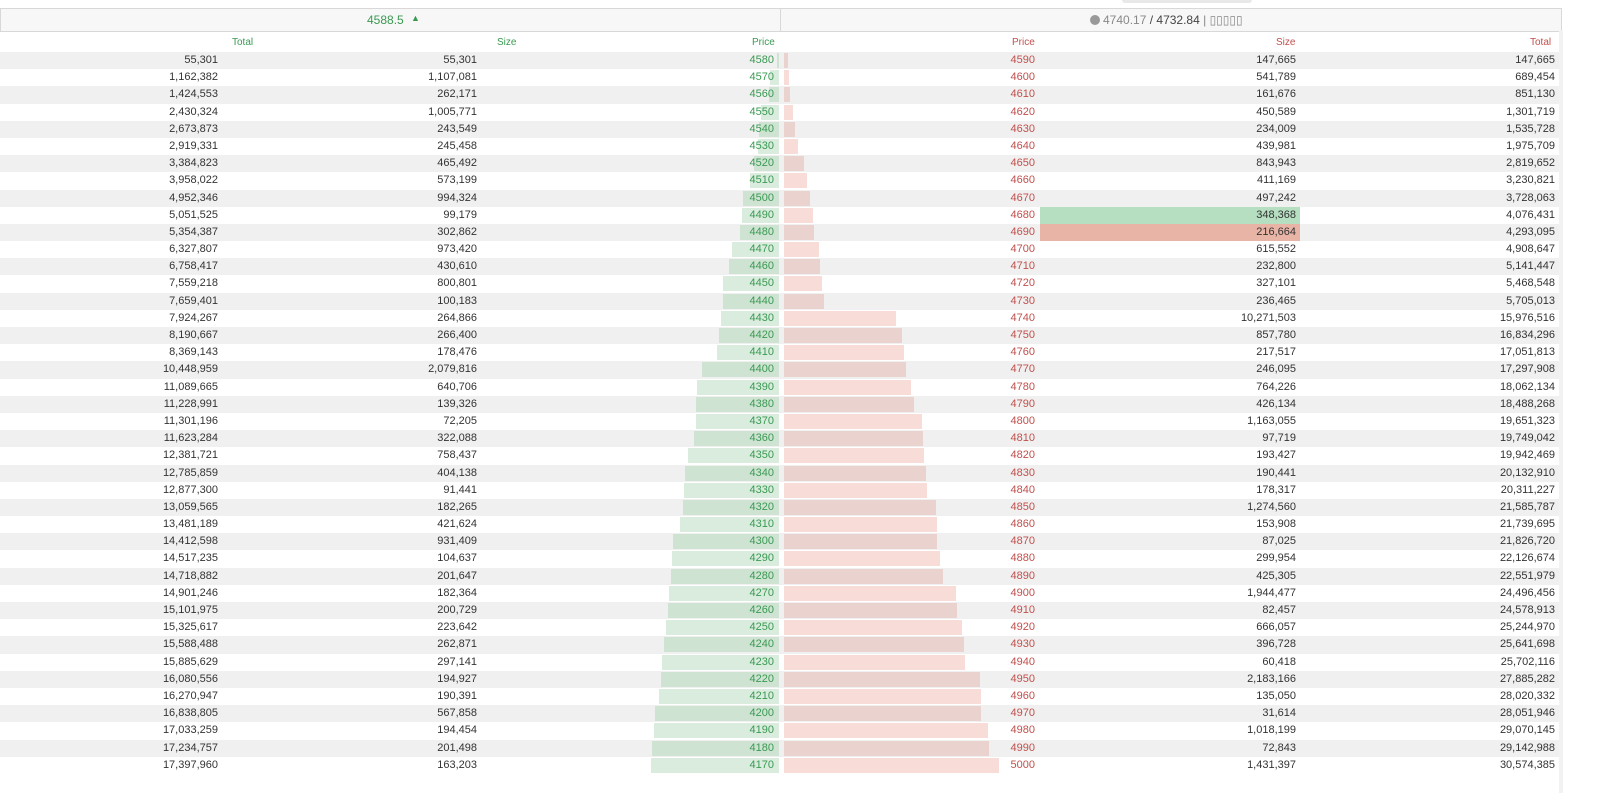  What do you see at coordinates (780, 77) in the screenshot?
I see `orderbook-row: 1,162,382 1,107,081 4570 4600 541,789 689,454` at bounding box center [780, 77].